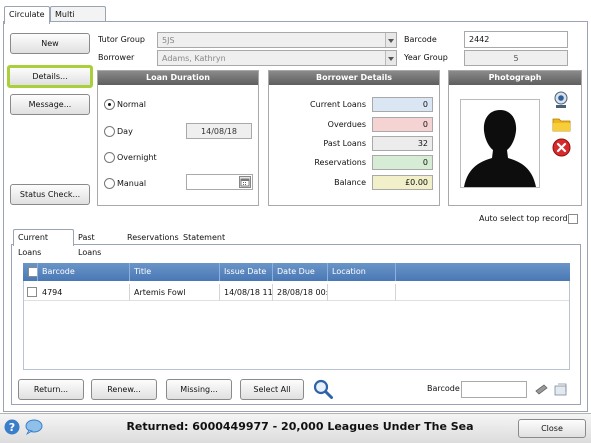 Image resolution: width=591 pixels, height=443 pixels. I want to click on tab-reservations: Reservations, so click(151, 238).